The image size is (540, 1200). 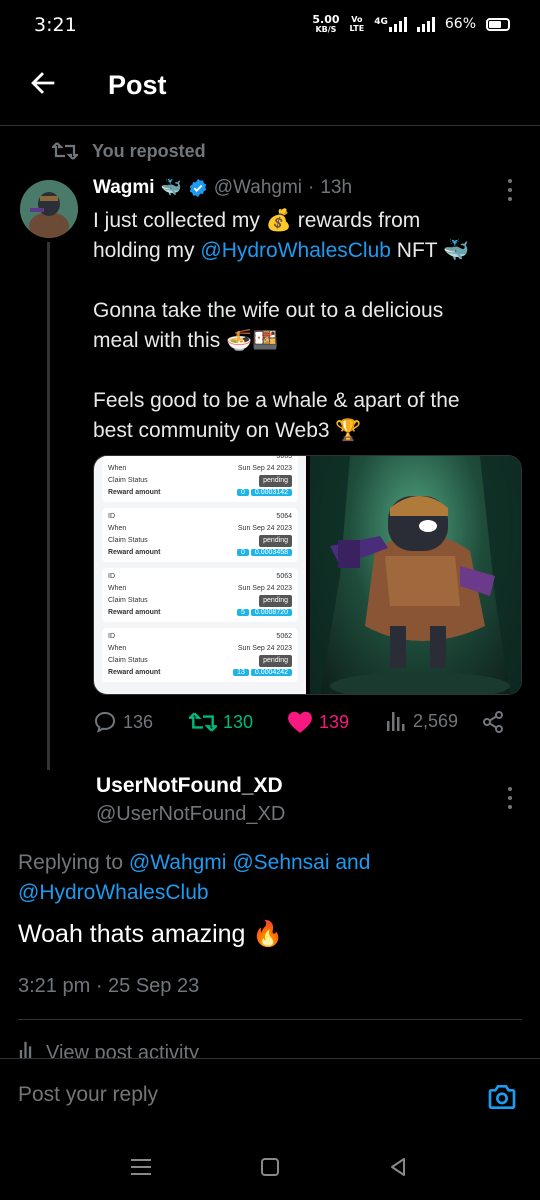 What do you see at coordinates (200, 459) in the screenshot?
I see `claim-id-row: 5065` at bounding box center [200, 459].